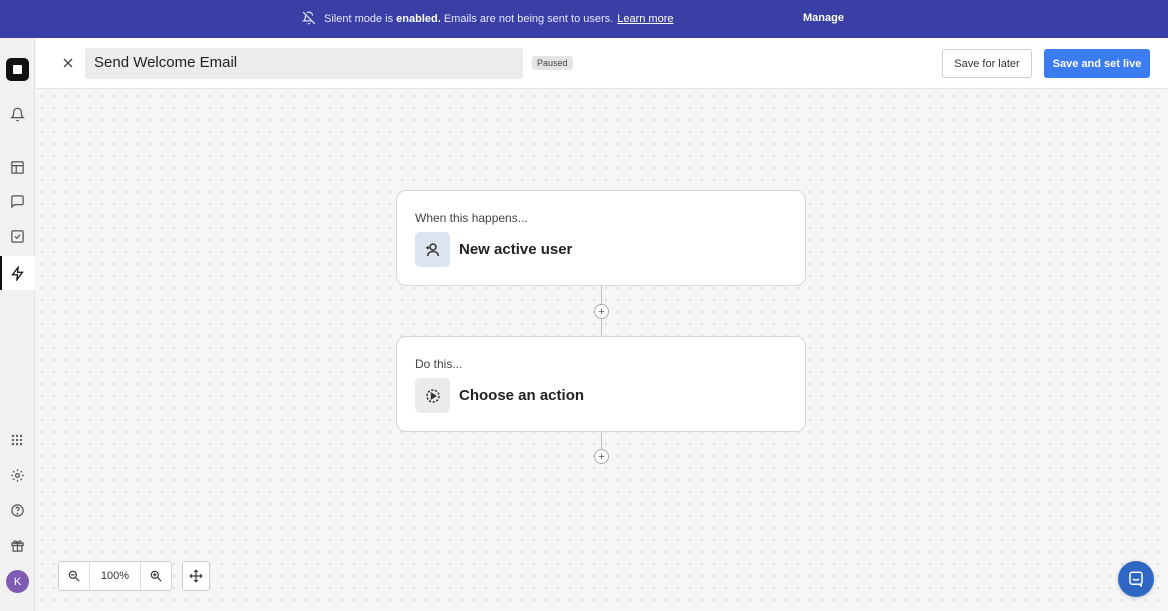  I want to click on manage-button: Manage, so click(823, 18).